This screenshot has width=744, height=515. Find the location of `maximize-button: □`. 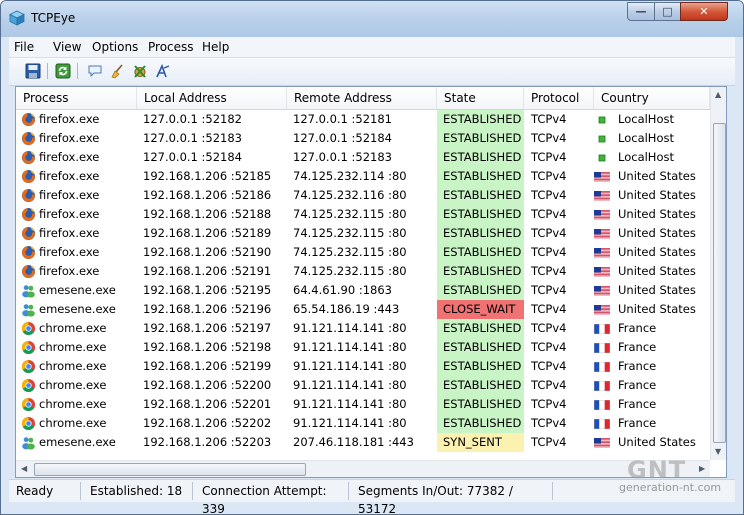

maximize-button: □ is located at coordinates (667, 11).